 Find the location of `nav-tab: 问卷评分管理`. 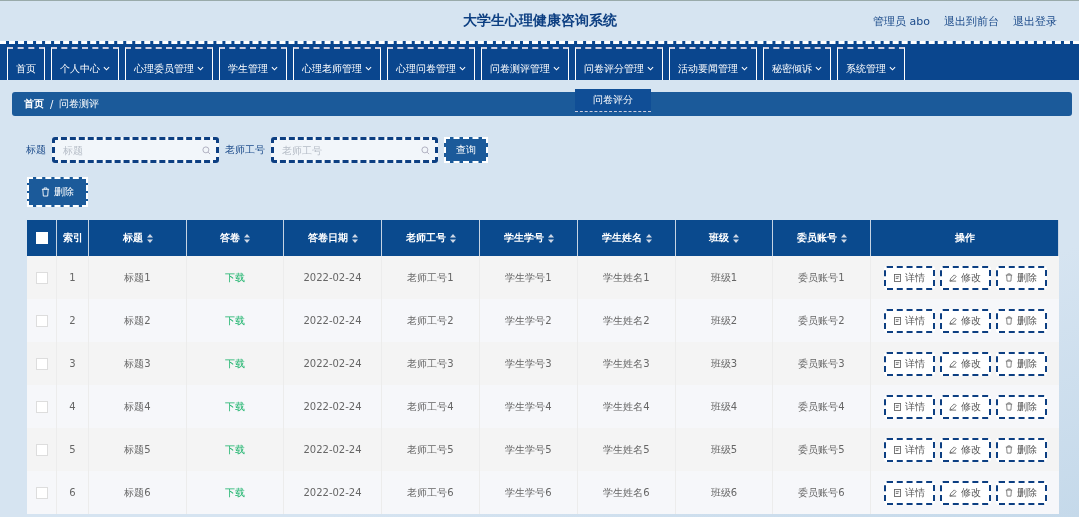

nav-tab: 问卷评分管理 is located at coordinates (619, 63).